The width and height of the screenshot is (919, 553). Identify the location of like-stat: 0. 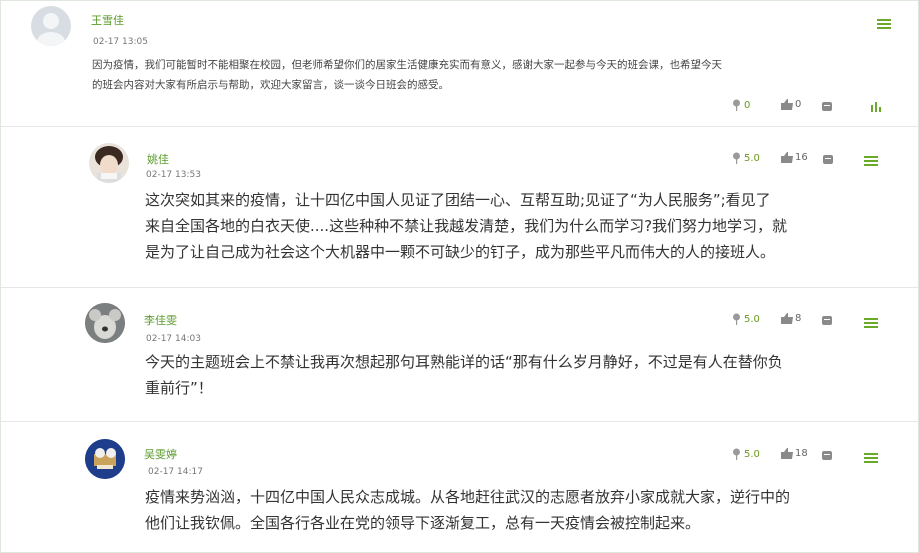
(791, 104).